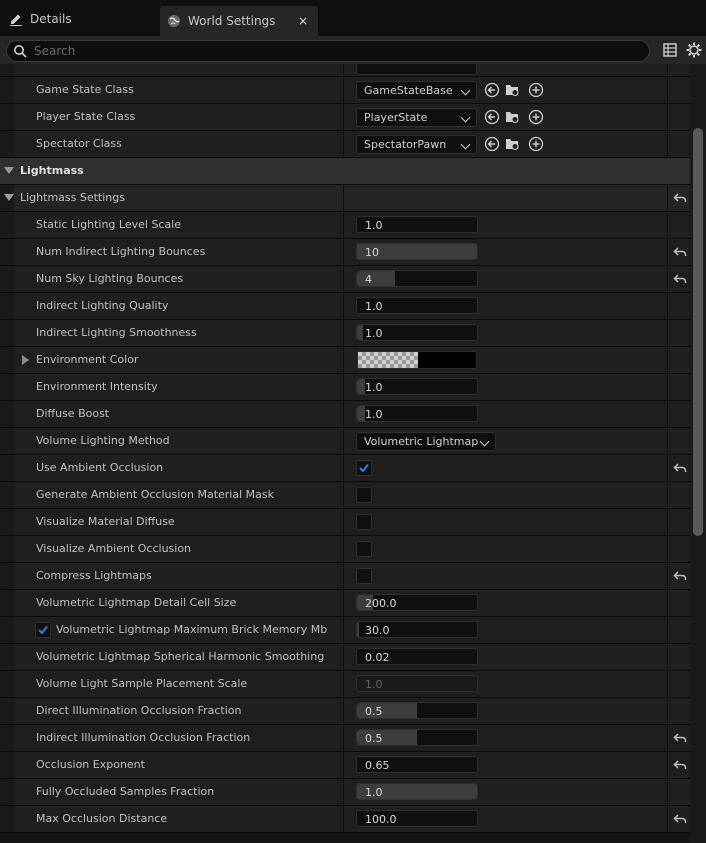 The image size is (706, 843). Describe the element at coordinates (303, 21) in the screenshot. I see `close-icon: ×` at that location.